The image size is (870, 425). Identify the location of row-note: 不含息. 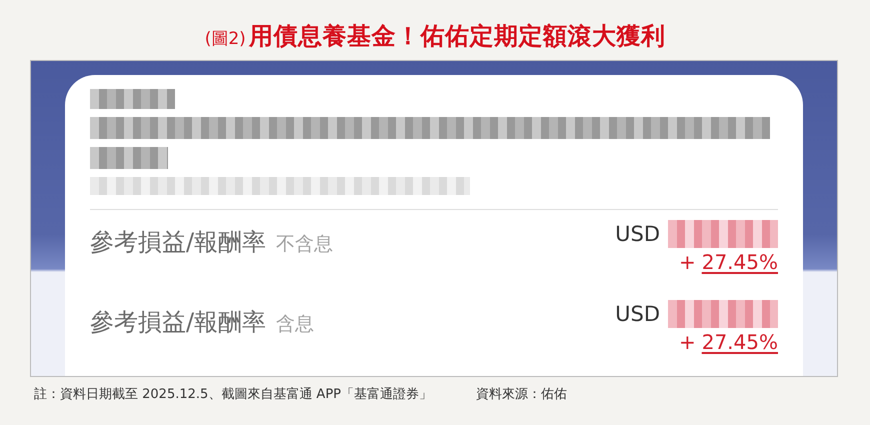
(305, 244).